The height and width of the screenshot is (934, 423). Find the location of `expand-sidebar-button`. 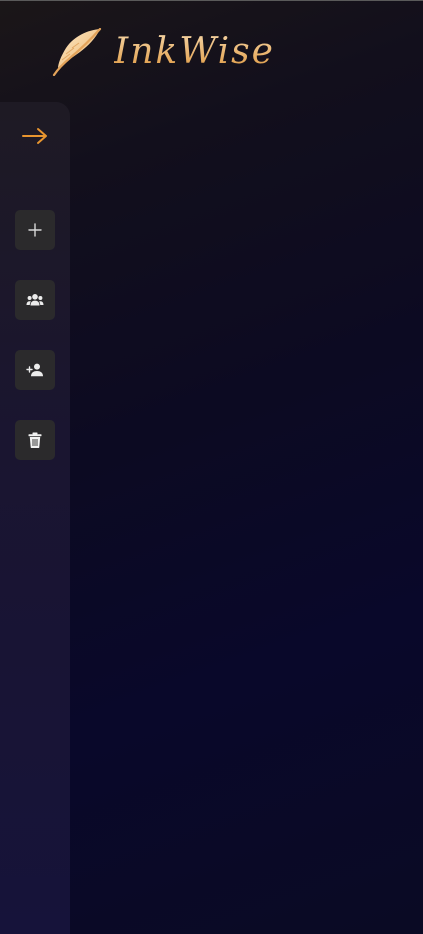

expand-sidebar-button is located at coordinates (35, 136).